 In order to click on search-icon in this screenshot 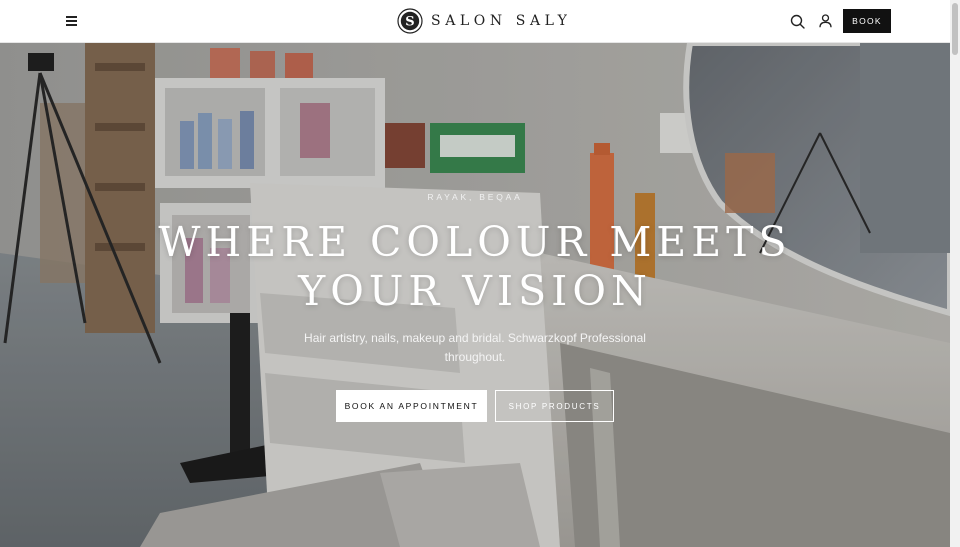, I will do `click(797, 21)`.